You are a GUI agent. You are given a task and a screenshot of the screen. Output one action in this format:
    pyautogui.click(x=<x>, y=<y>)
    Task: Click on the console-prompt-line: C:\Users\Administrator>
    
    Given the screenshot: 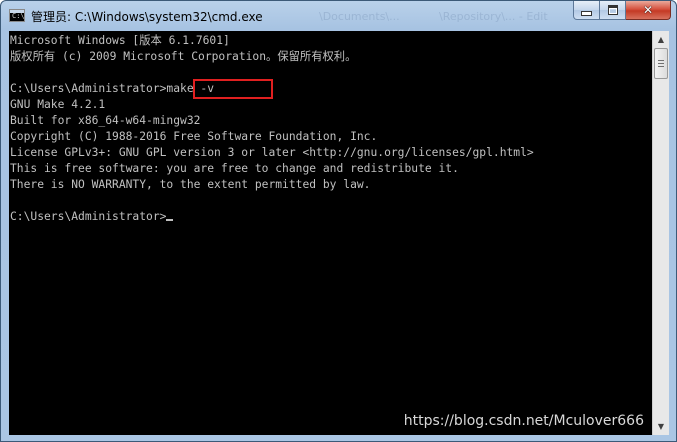 What is the action you would take?
    pyautogui.click(x=331, y=217)
    